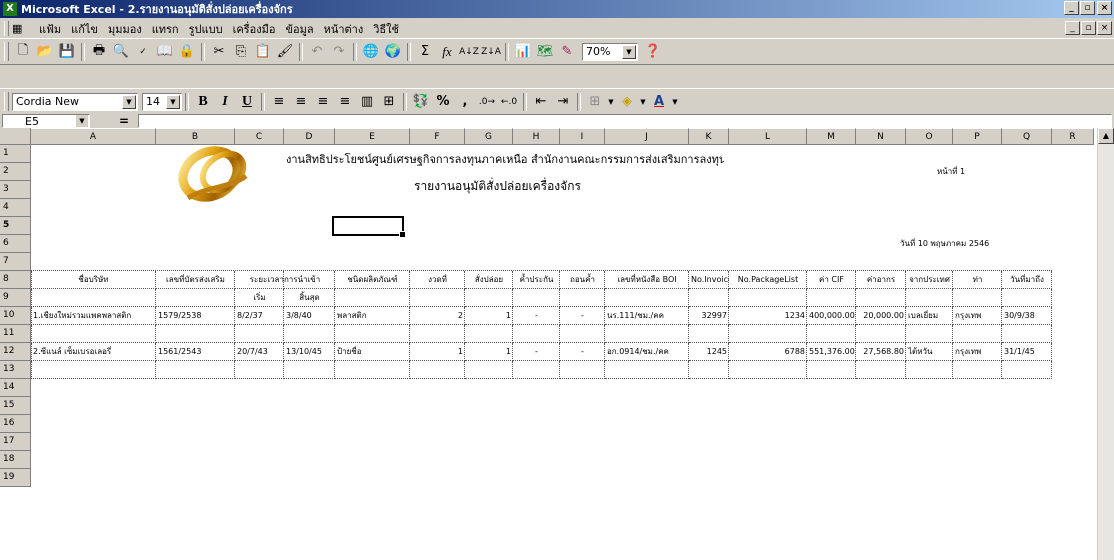  What do you see at coordinates (93, 136) in the screenshot?
I see `column-header: A` at bounding box center [93, 136].